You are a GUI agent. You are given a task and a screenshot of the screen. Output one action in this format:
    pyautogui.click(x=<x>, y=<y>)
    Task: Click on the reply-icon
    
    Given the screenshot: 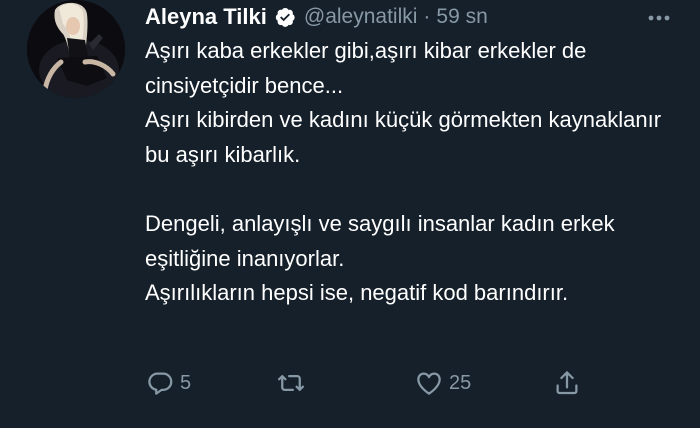 What is the action you would take?
    pyautogui.click(x=160, y=383)
    